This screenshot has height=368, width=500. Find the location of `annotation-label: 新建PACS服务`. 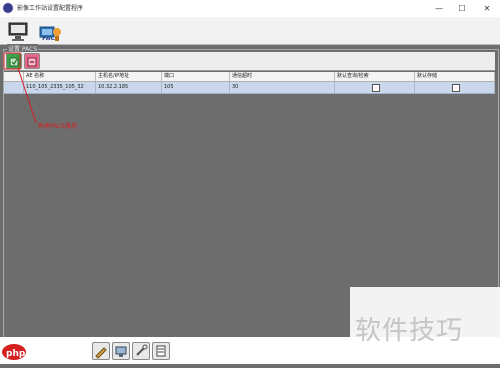

annotation-label: 新建PACS服务 is located at coordinates (58, 126).